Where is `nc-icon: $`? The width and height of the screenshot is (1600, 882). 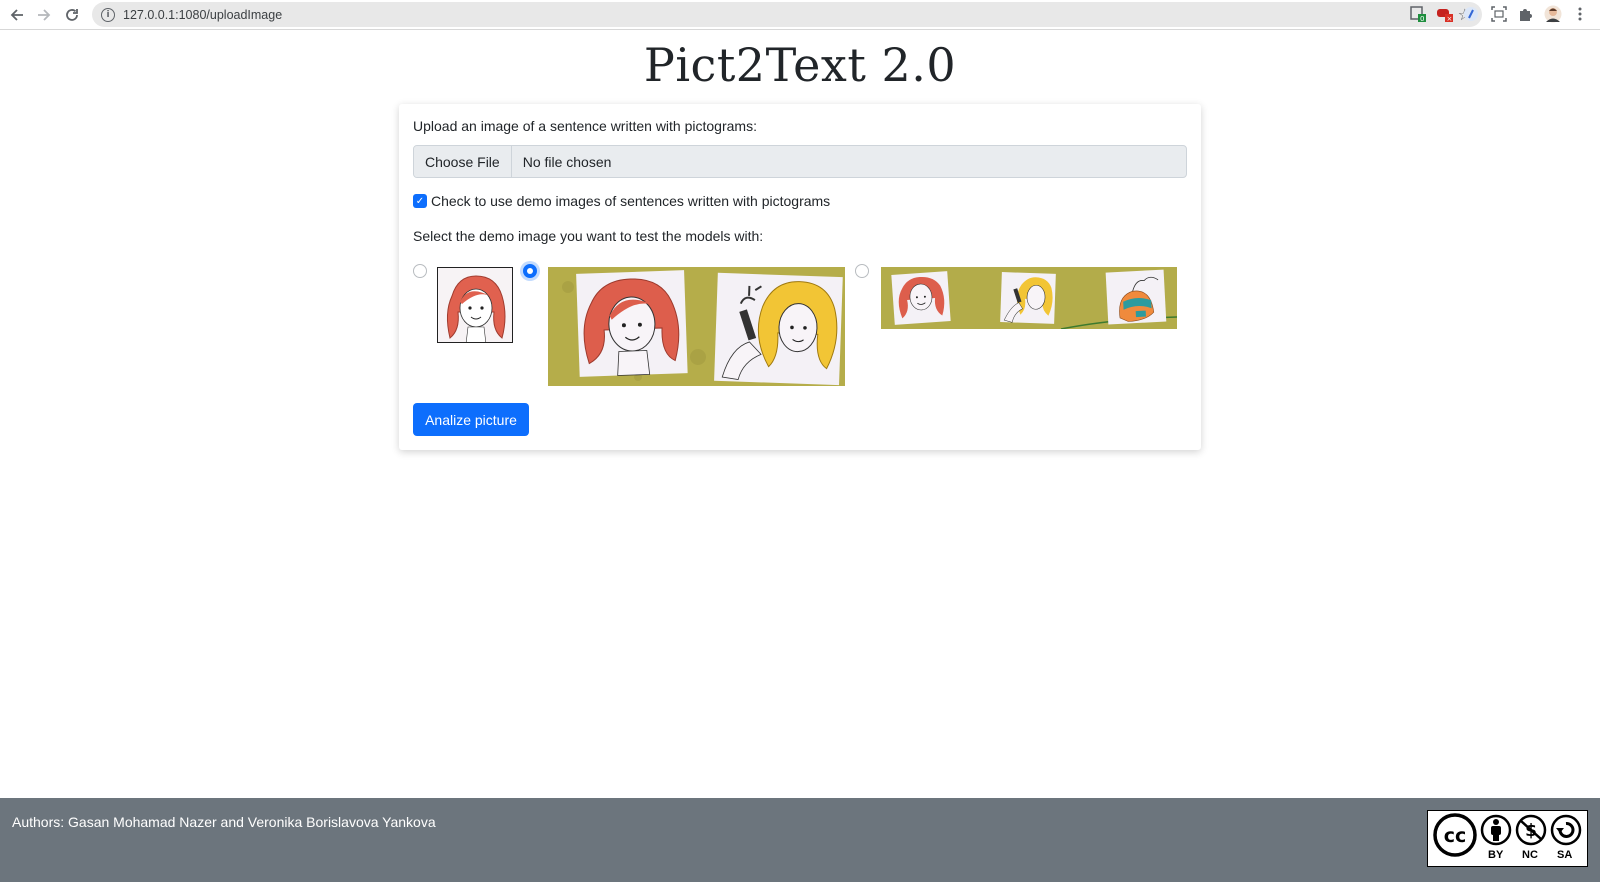 nc-icon: $ is located at coordinates (1531, 830).